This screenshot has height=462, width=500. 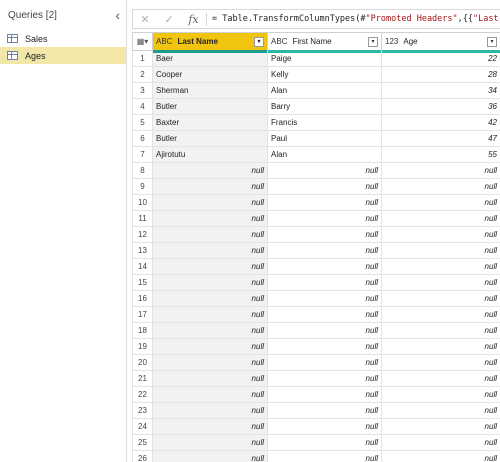 What do you see at coordinates (391, 41) in the screenshot?
I see `number-type-icon: 123` at bounding box center [391, 41].